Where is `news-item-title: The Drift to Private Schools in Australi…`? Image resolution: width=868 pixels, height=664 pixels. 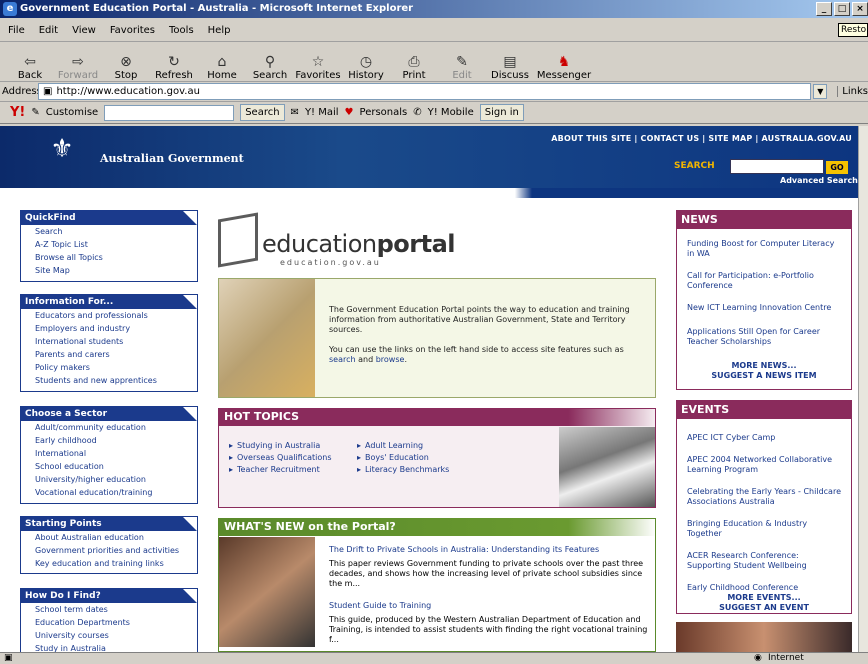
news-item-title: The Drift to Private Schools in Australi… is located at coordinates (489, 550).